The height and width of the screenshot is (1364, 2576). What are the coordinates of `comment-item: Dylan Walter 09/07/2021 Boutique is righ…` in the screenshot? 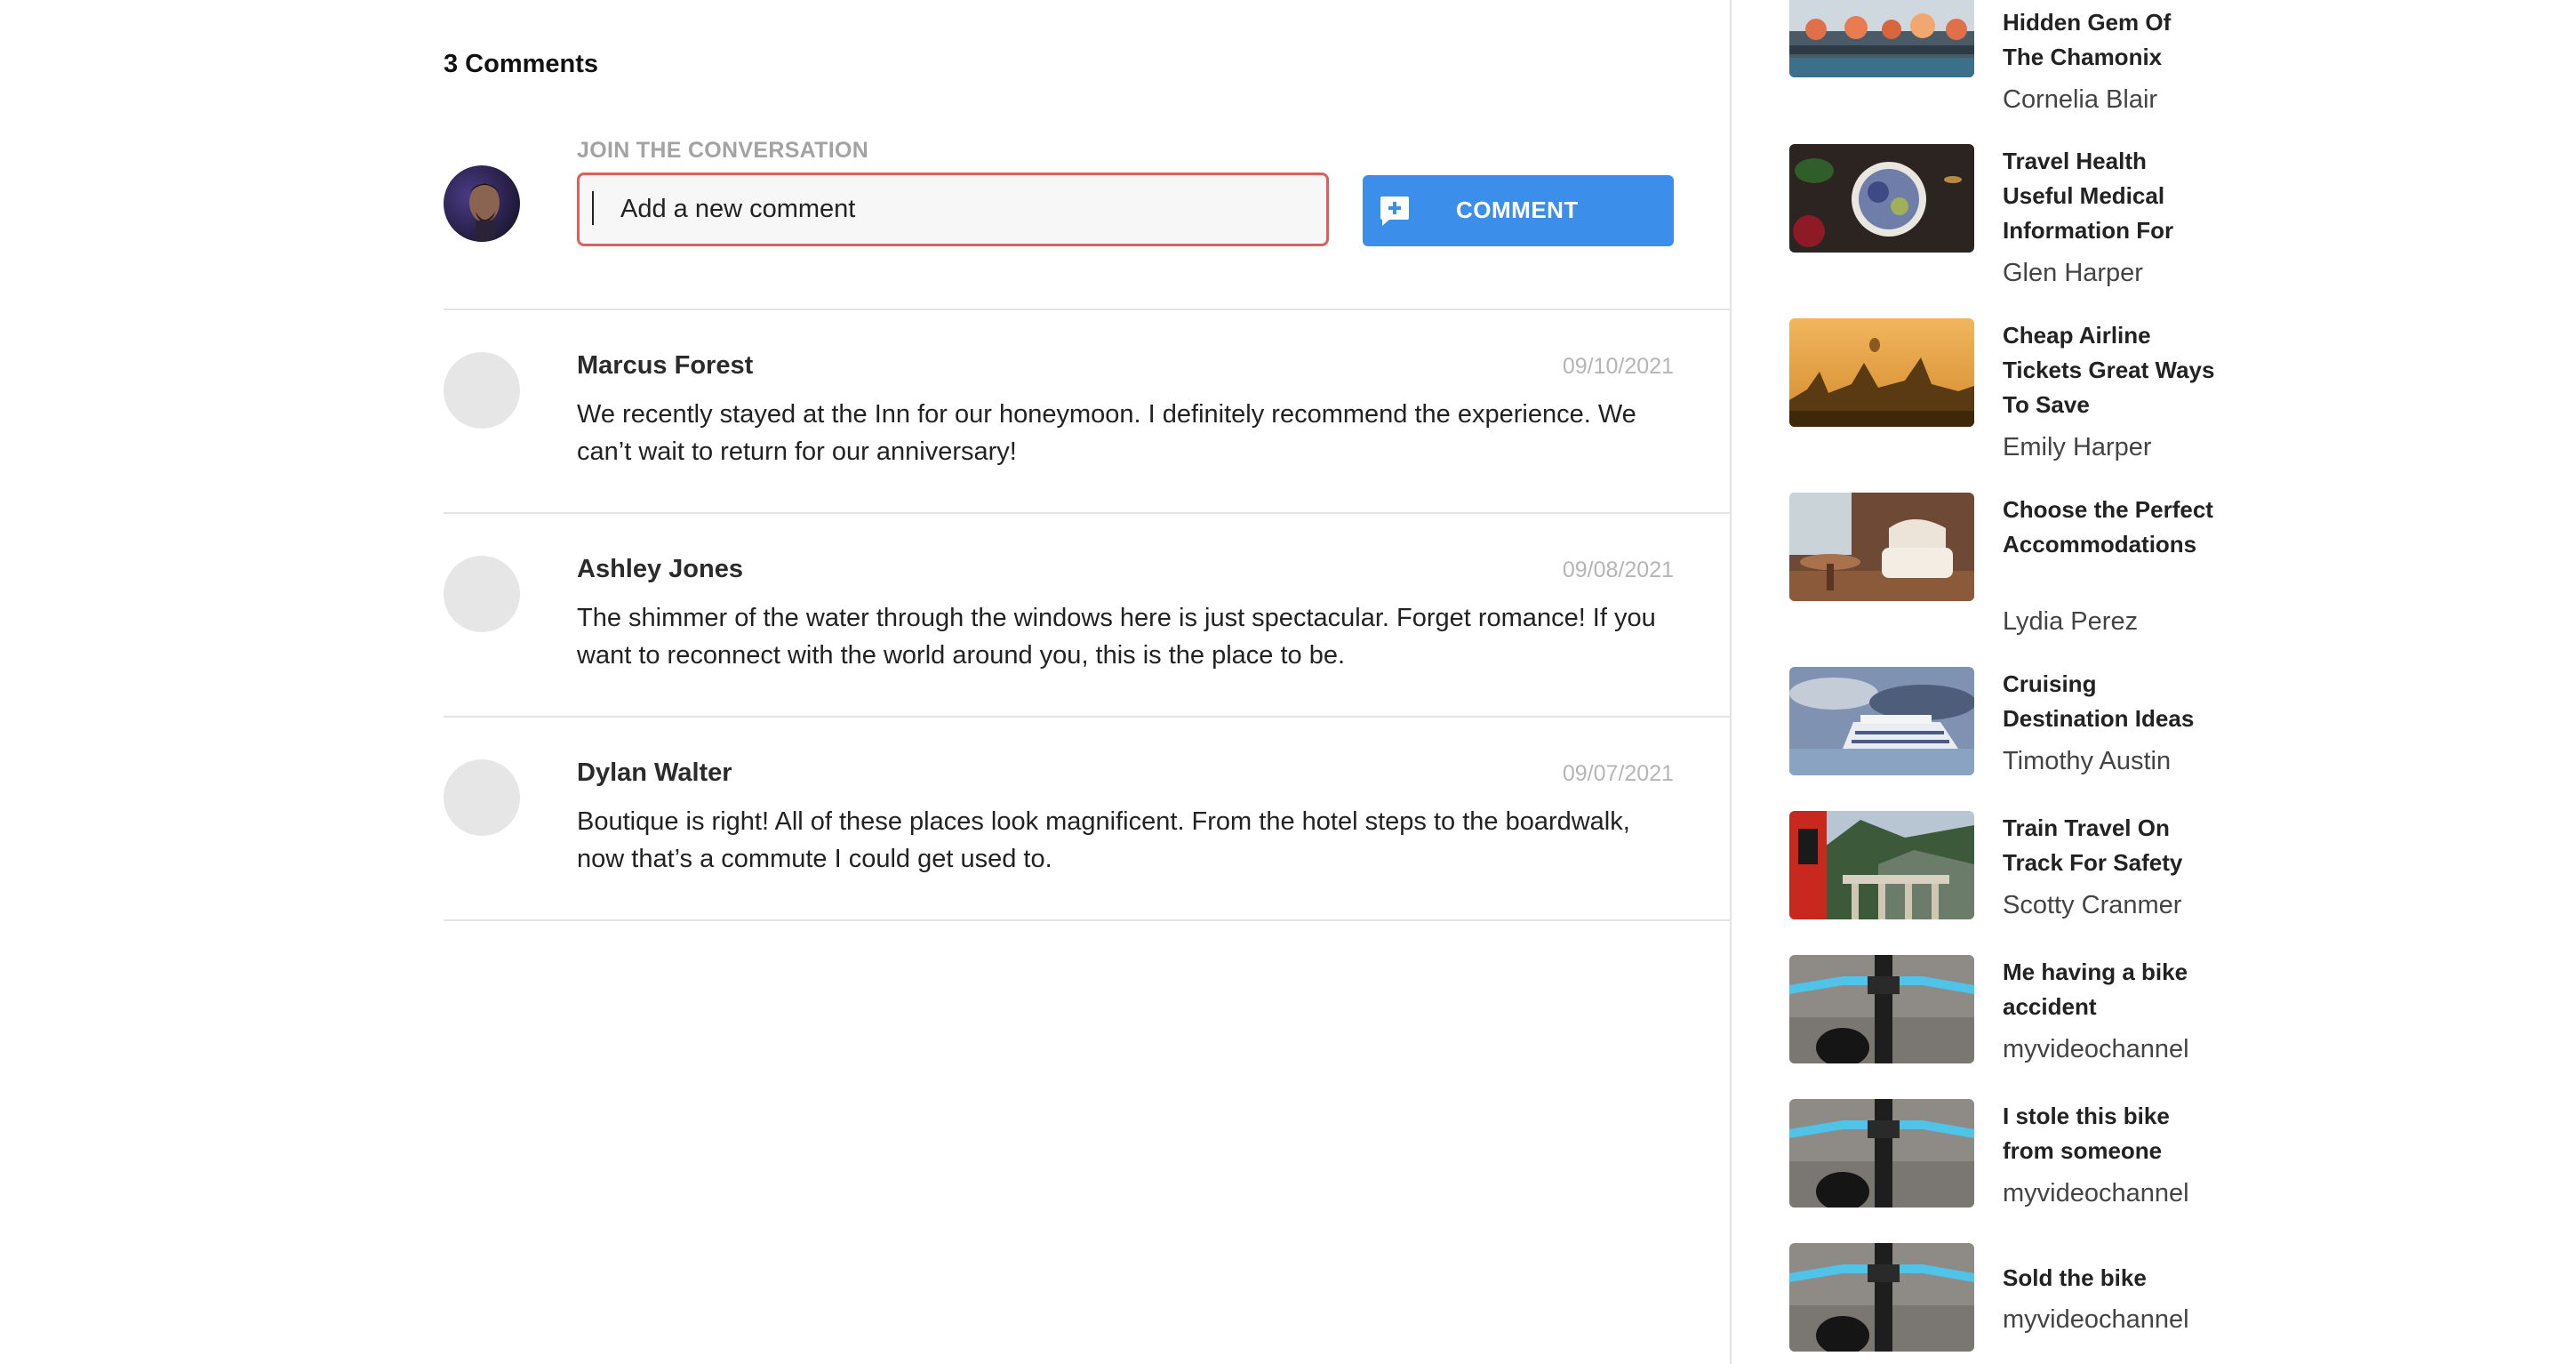 It's located at (1087, 819).